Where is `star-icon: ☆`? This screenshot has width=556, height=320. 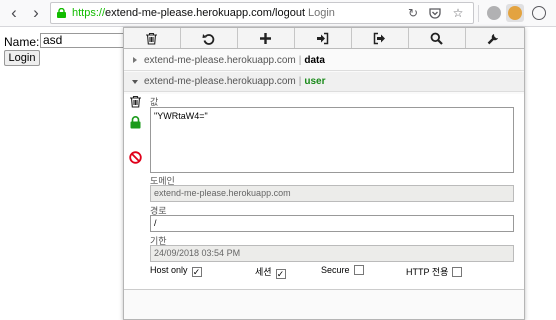 star-icon: ☆ is located at coordinates (458, 13).